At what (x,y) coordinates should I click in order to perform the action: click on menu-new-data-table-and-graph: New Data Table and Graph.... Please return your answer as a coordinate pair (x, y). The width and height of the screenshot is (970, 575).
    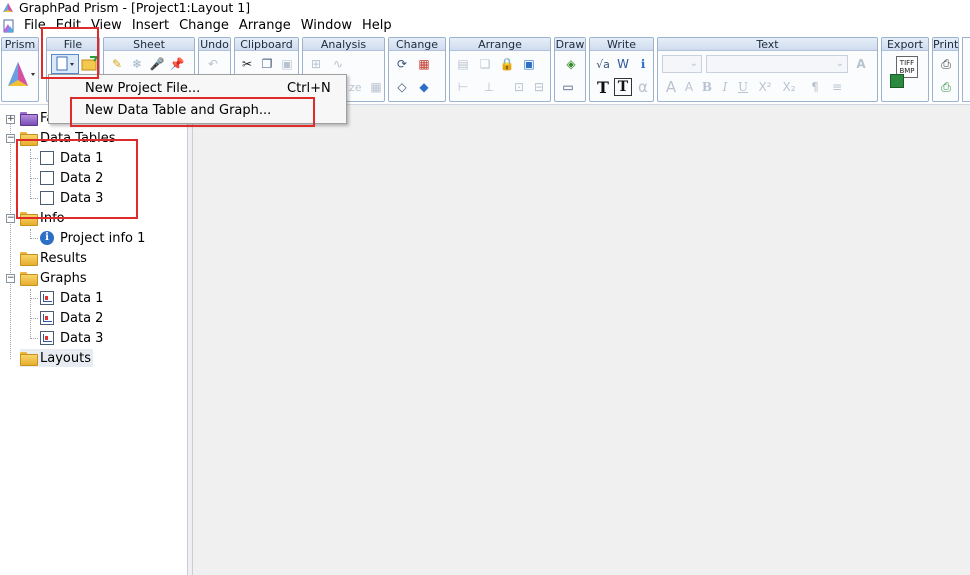
    Looking at the image, I should click on (197, 110).